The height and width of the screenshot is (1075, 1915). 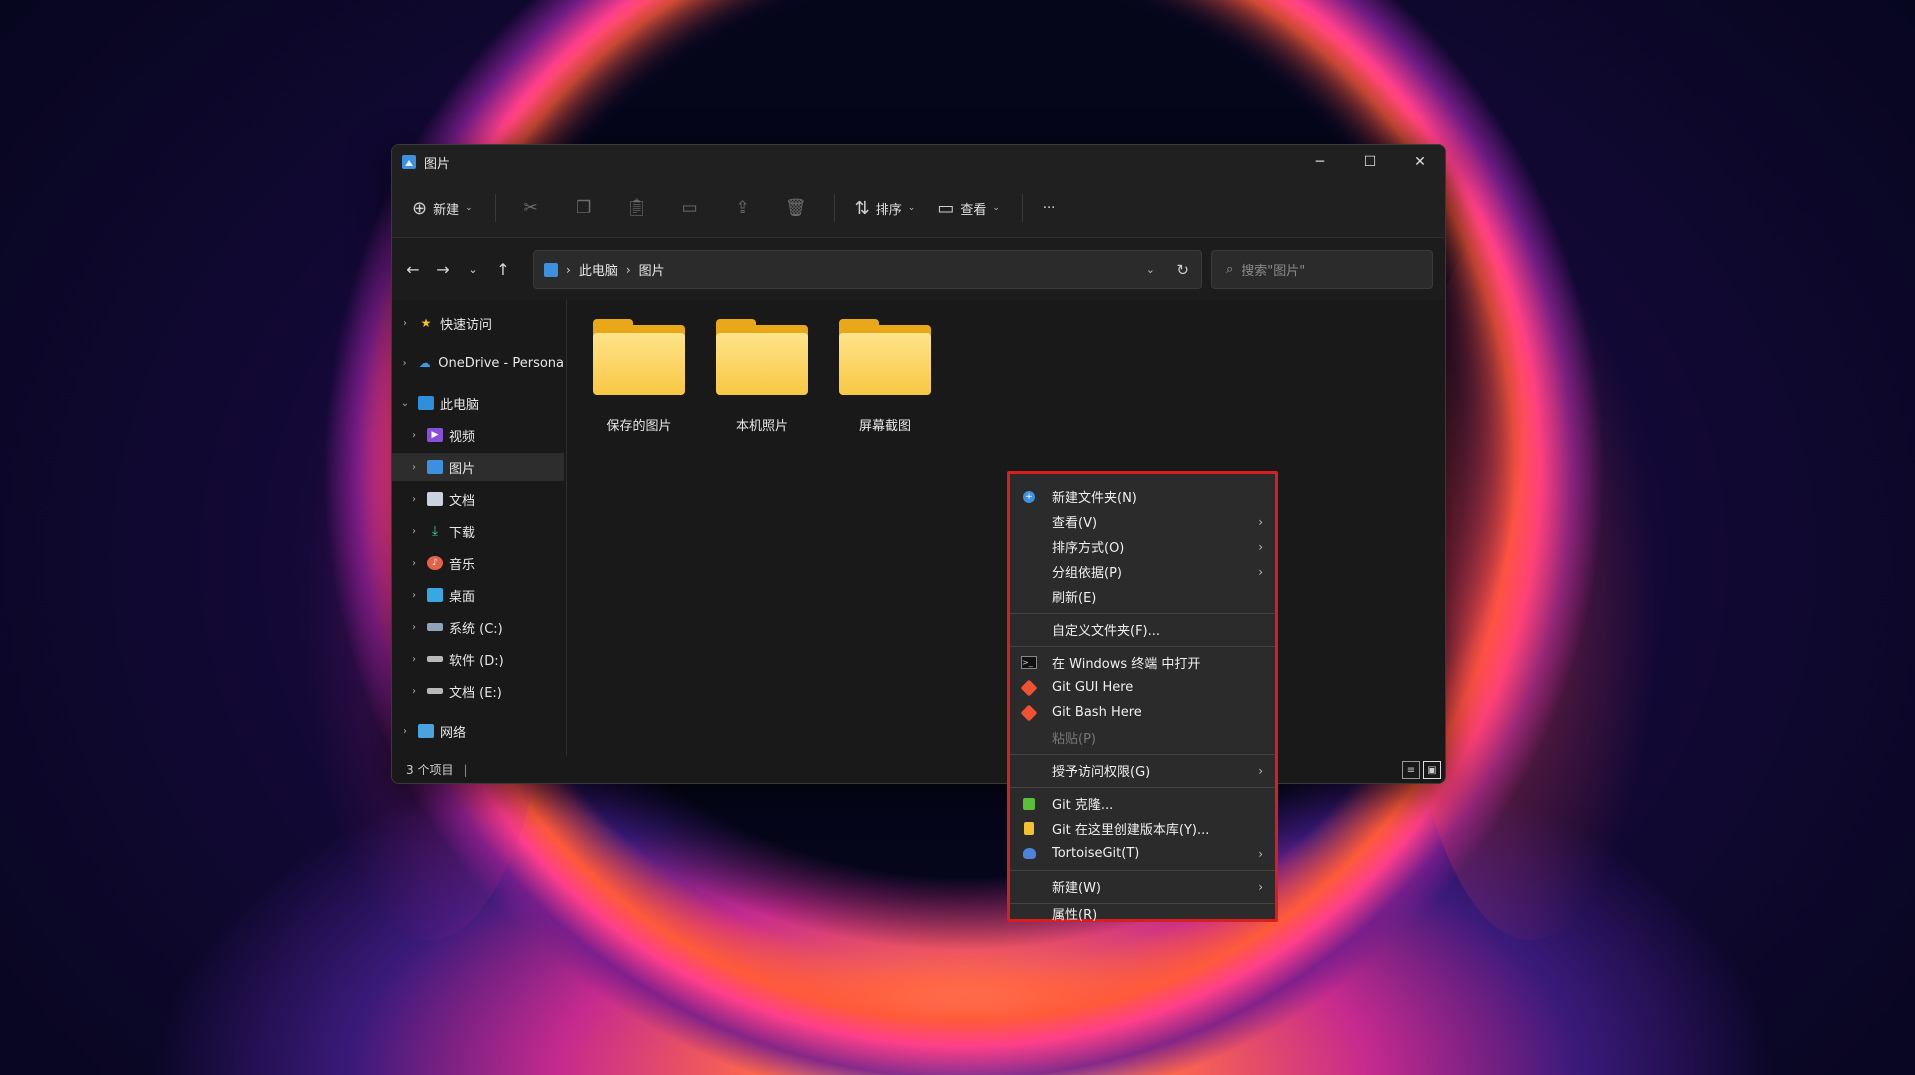 What do you see at coordinates (628, 269) in the screenshot?
I see `breadcrumb-chevron-icon: ›` at bounding box center [628, 269].